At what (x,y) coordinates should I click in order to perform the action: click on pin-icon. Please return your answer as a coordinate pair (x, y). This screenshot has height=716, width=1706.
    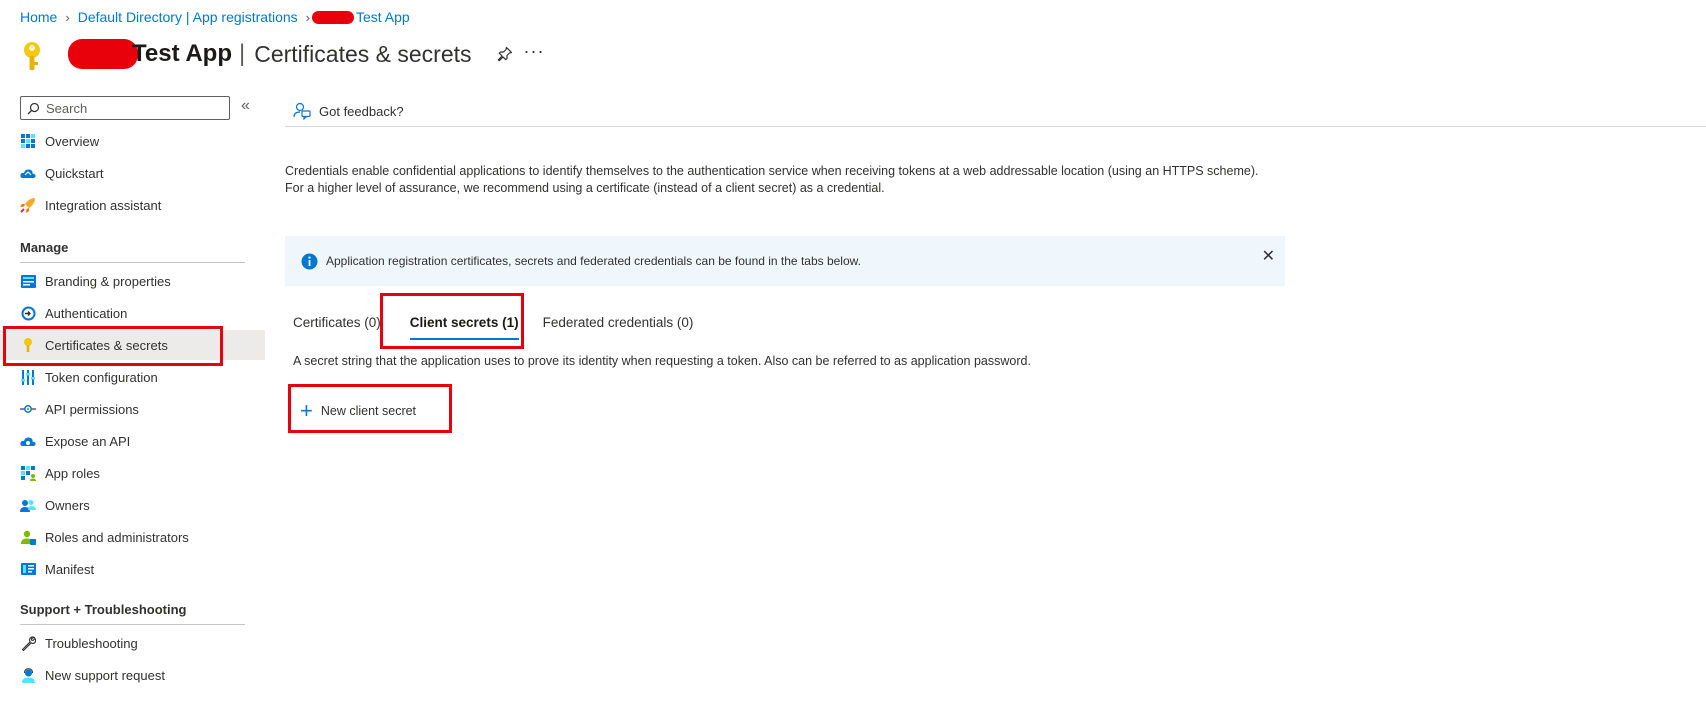
    Looking at the image, I should click on (505, 54).